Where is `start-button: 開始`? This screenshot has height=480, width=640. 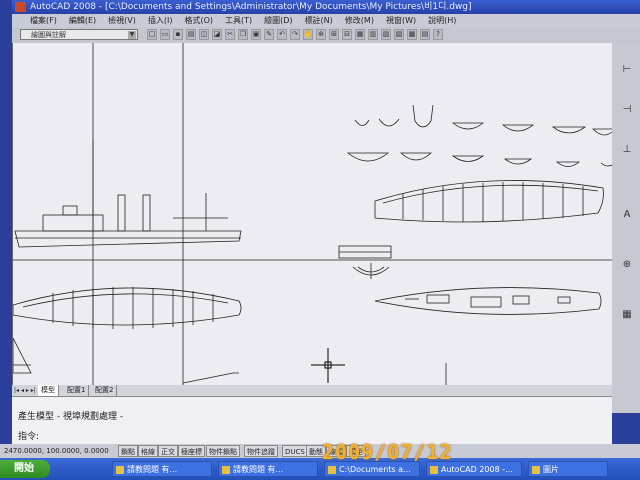
start-button: 開始 is located at coordinates (25, 469).